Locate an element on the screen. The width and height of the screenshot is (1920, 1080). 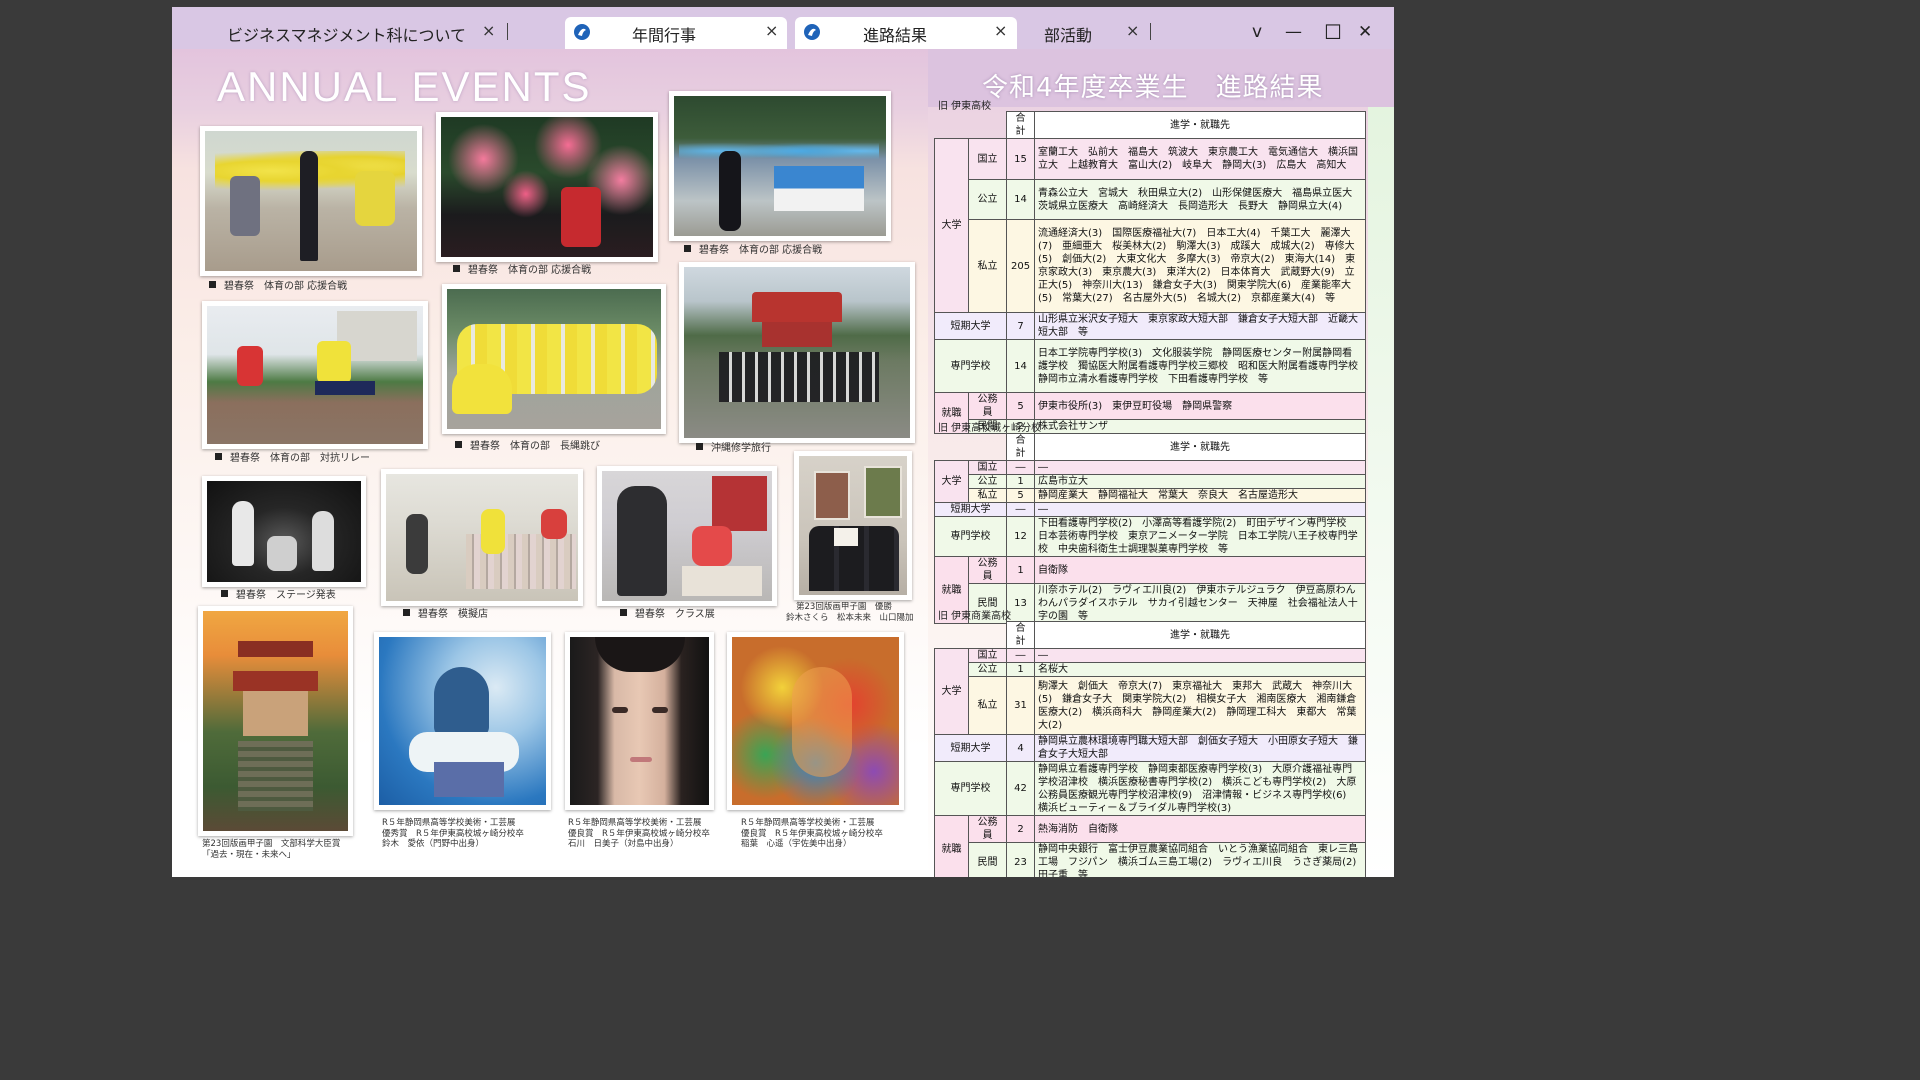
dest-junior-college: 静岡県立農林環境専門職大短大部 創価女子短大 小田原女子短大 鎌倉女子大短大部 is located at coordinates (1200, 748).